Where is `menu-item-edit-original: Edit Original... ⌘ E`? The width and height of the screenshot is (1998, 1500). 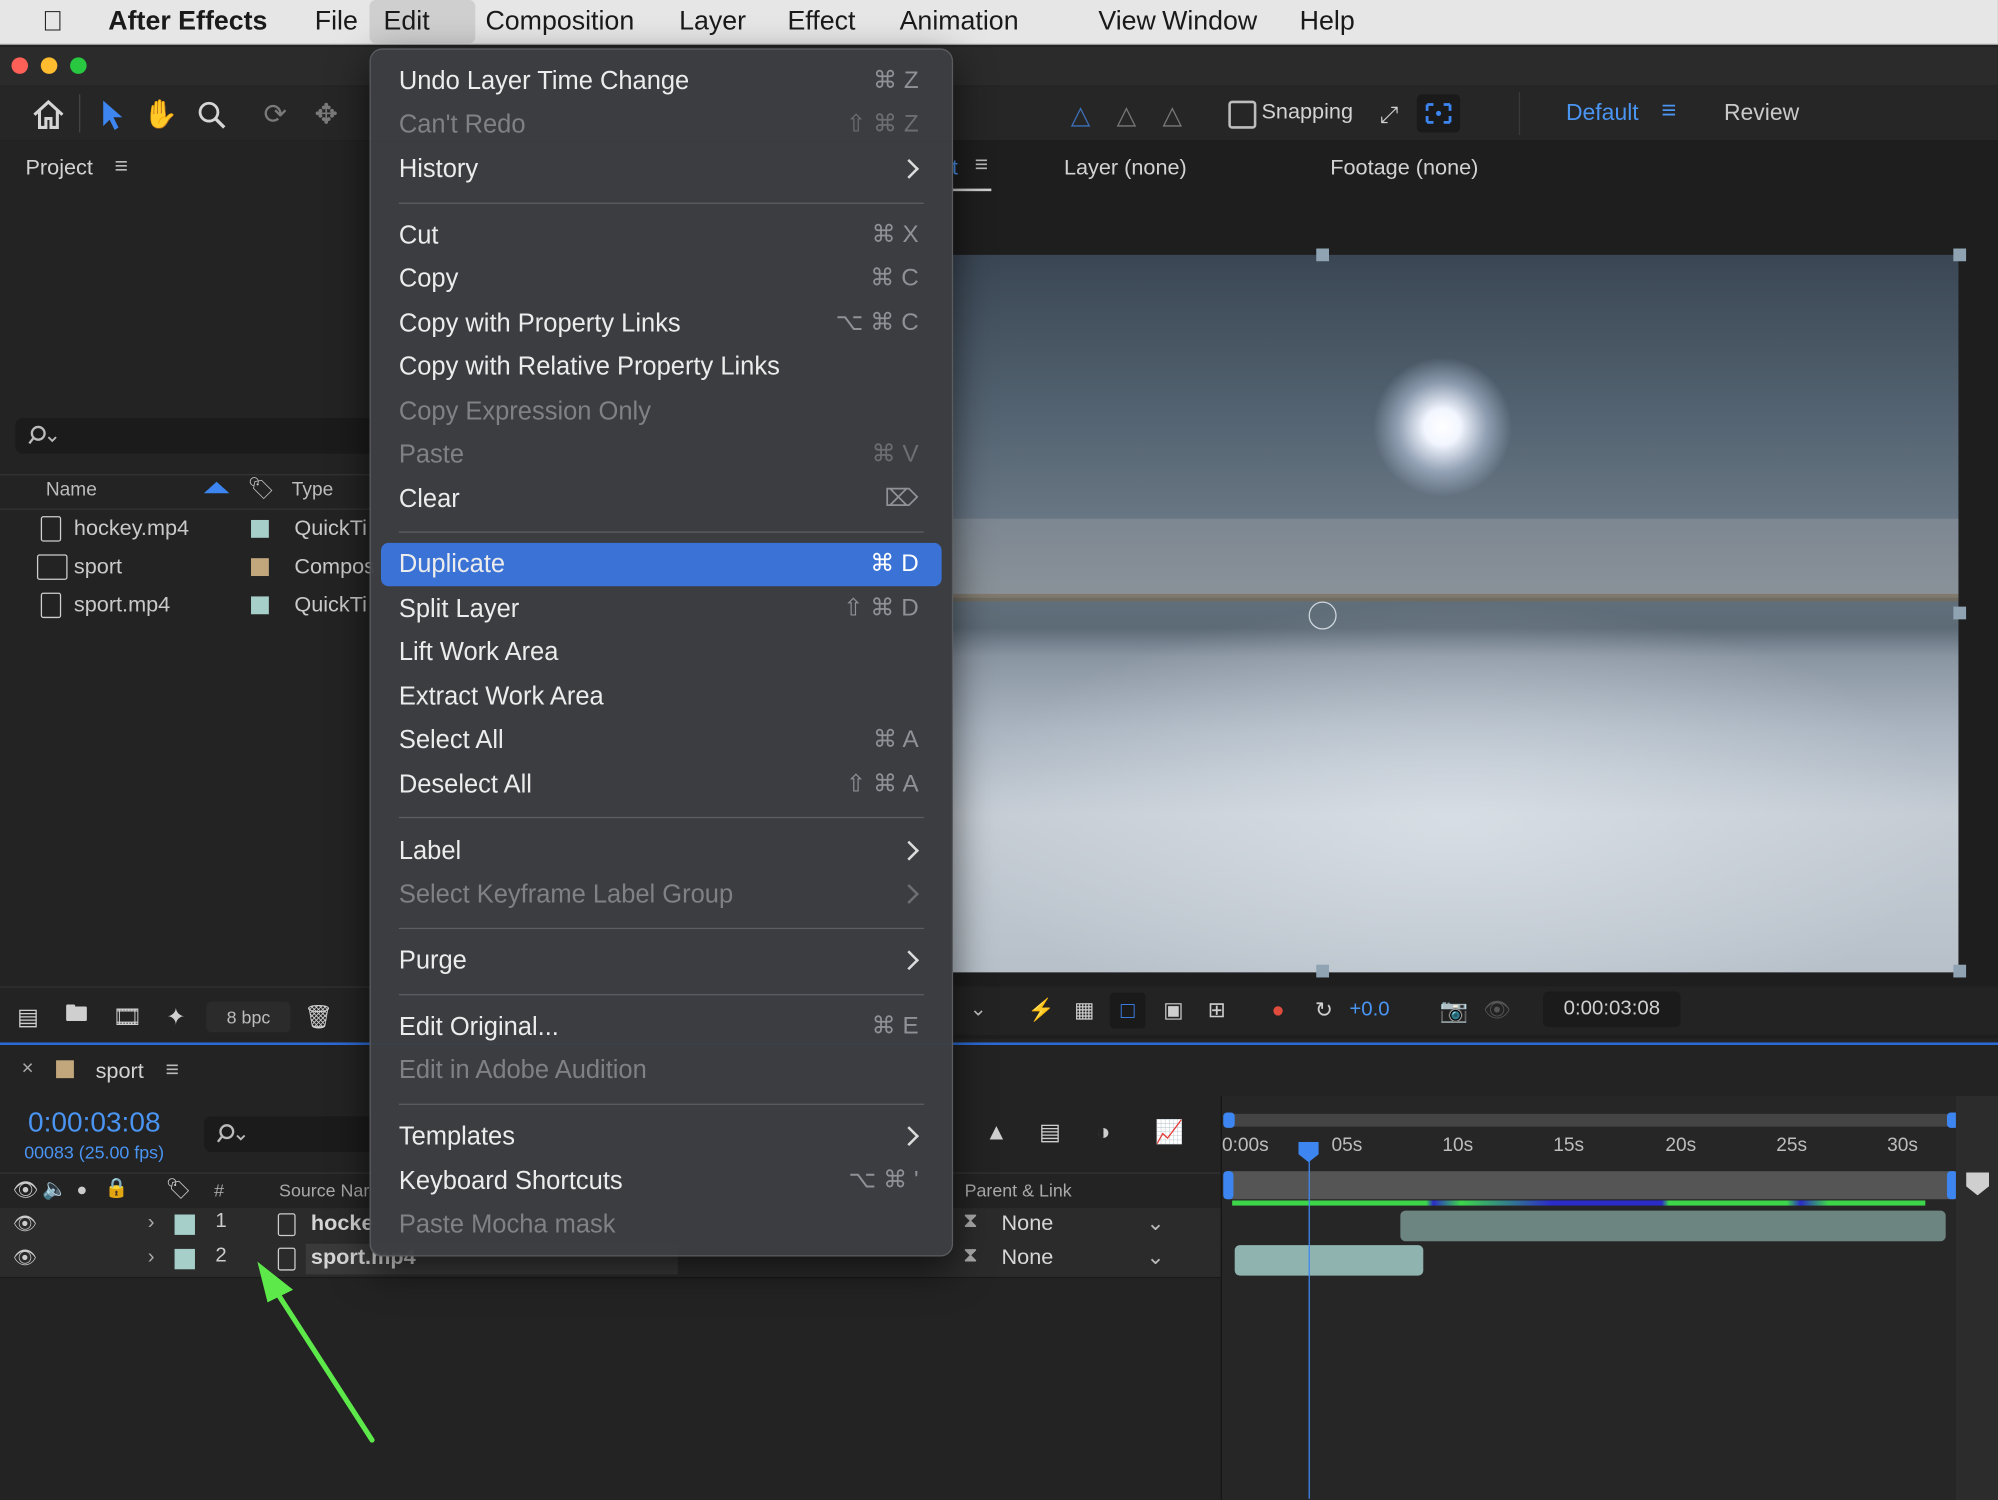
menu-item-edit-original: Edit Original... ⌘ E is located at coordinates (661, 1027).